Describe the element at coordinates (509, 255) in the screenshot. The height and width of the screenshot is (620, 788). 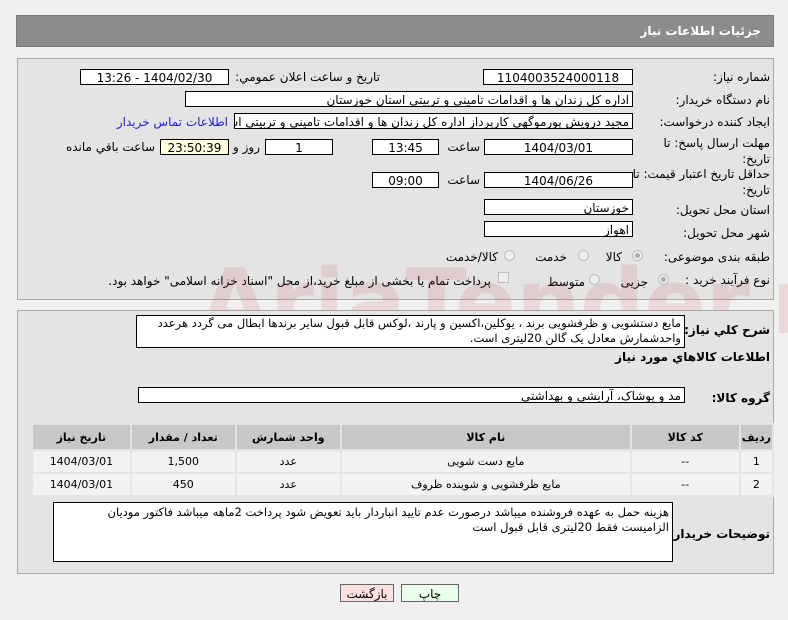
I see `category-both-radio` at that location.